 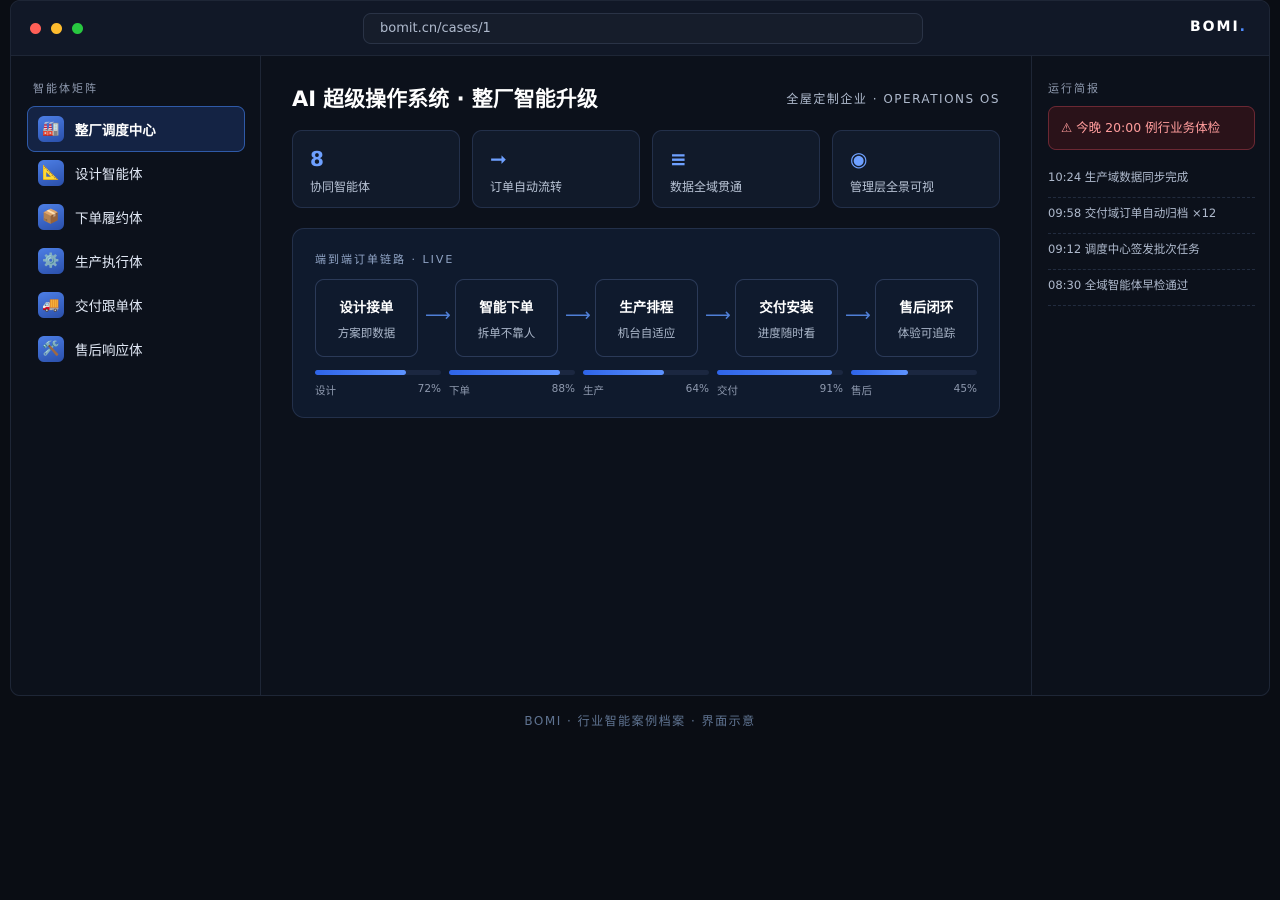 I want to click on log-item: 09:12 调度中心签发批次任务, so click(x=1151, y=252).